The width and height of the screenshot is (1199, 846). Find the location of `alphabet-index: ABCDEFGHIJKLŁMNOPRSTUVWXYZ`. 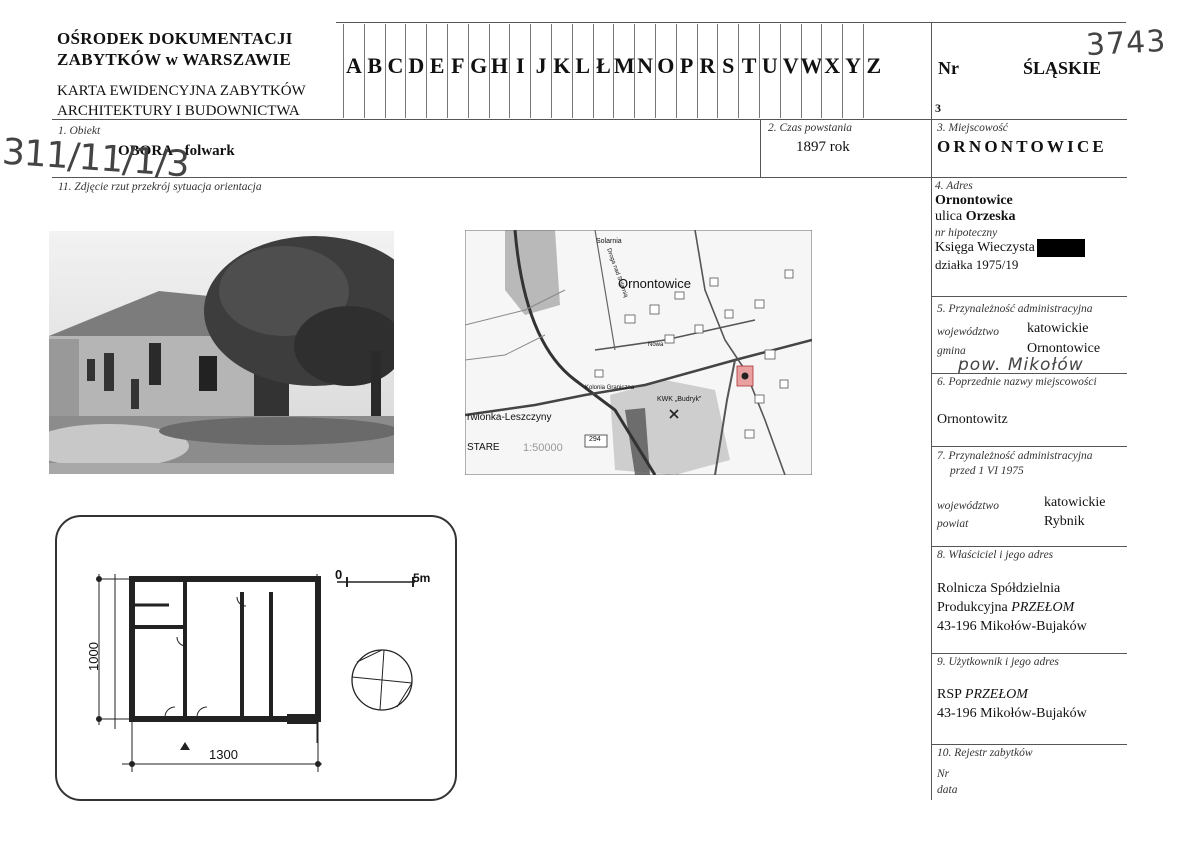

alphabet-index: ABCDEFGHIJKLŁMNOPRSTUVWXYZ is located at coordinates (613, 71).